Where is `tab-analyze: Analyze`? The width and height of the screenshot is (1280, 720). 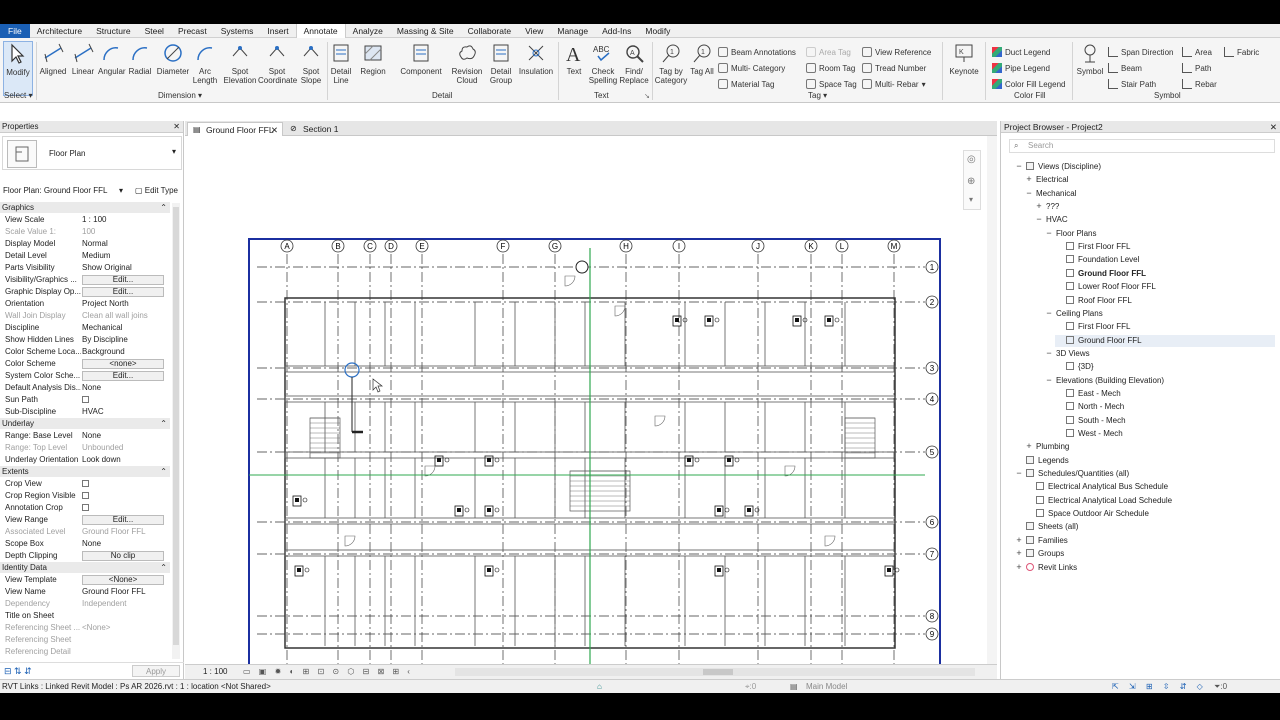
tab-analyze: Analyze is located at coordinates (368, 31).